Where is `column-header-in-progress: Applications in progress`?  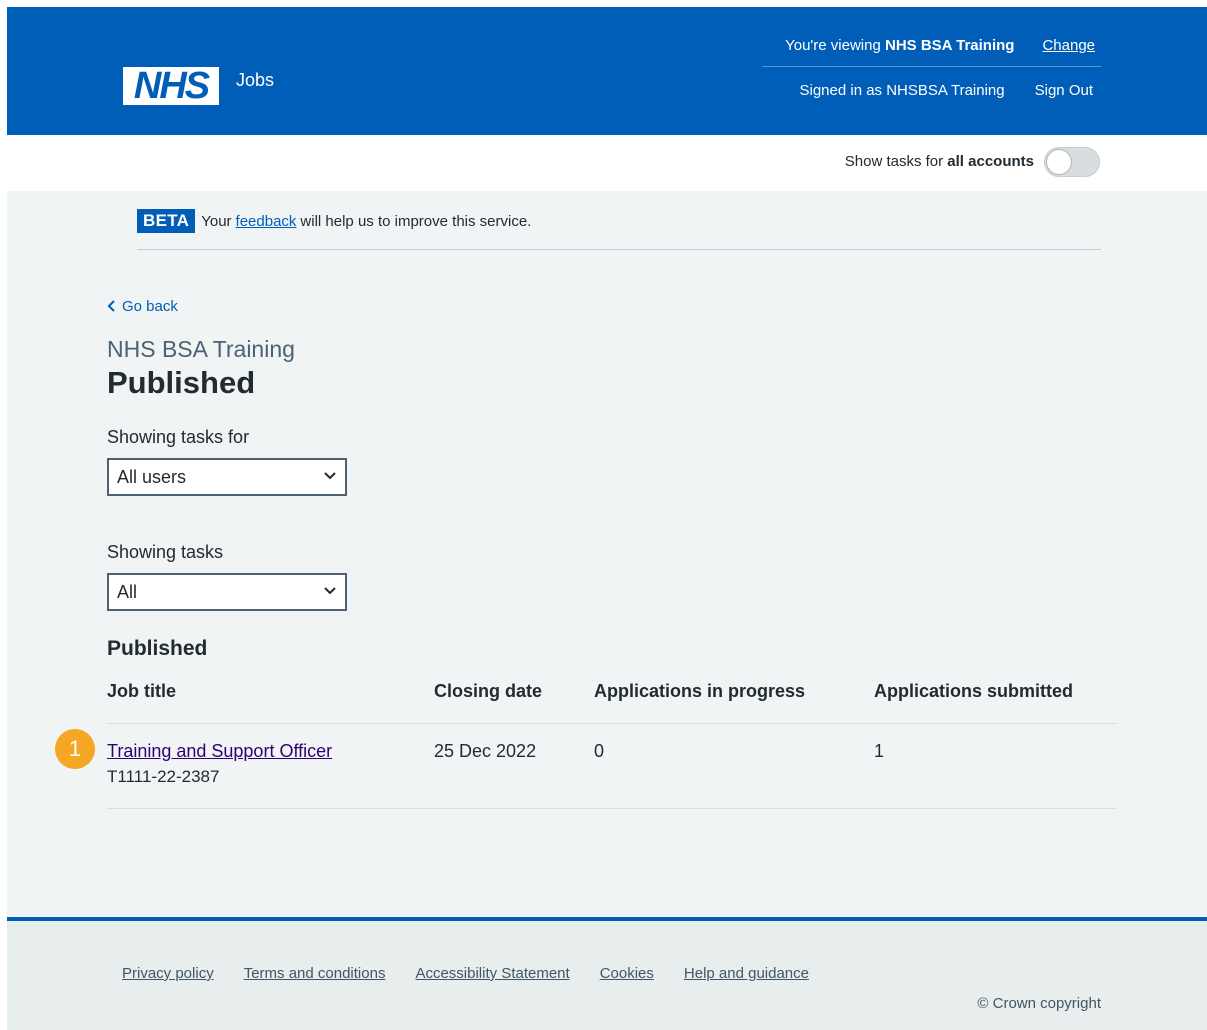
column-header-in-progress: Applications in progress is located at coordinates (700, 691).